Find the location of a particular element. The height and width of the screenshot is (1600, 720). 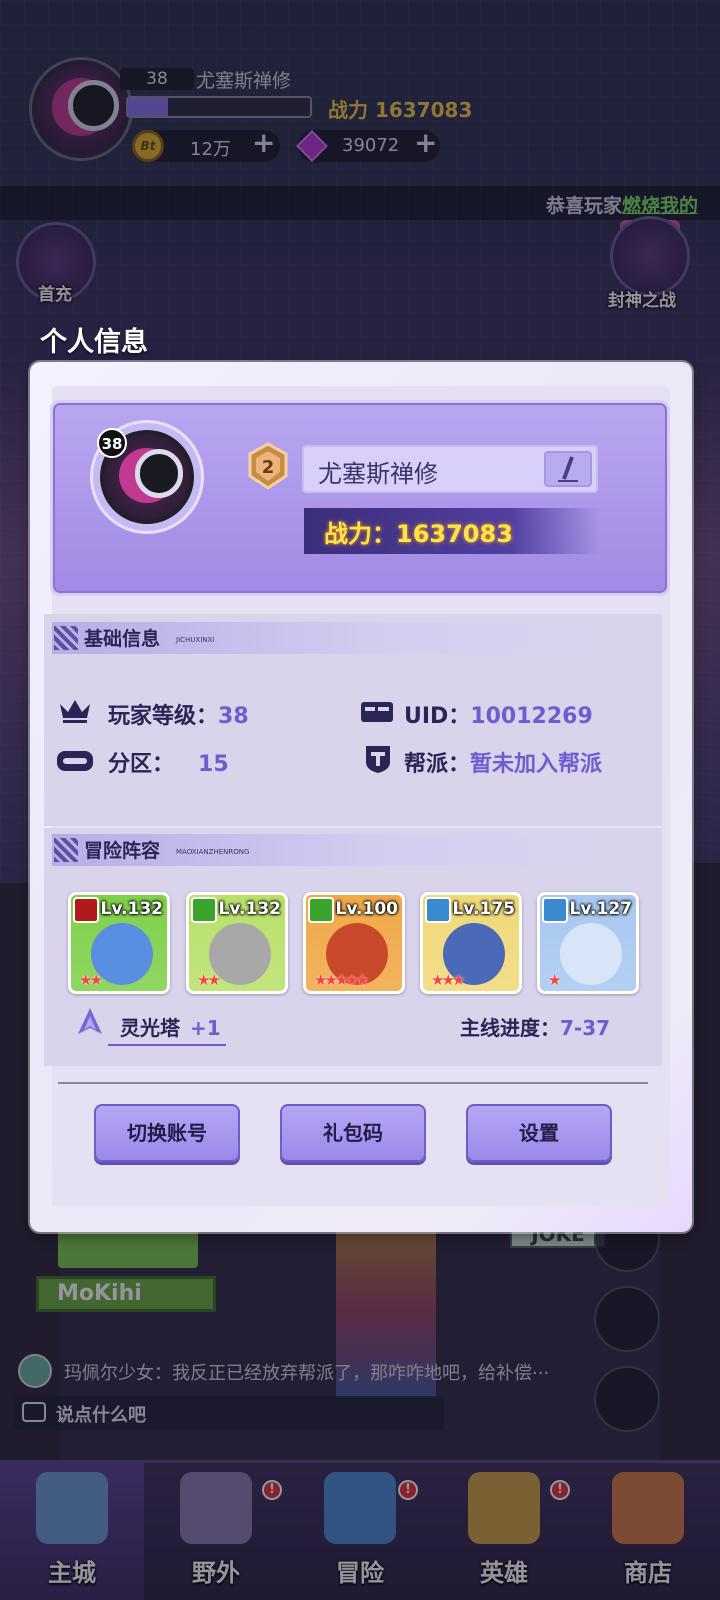

player-level-label: 玩家等级： is located at coordinates (163, 716).